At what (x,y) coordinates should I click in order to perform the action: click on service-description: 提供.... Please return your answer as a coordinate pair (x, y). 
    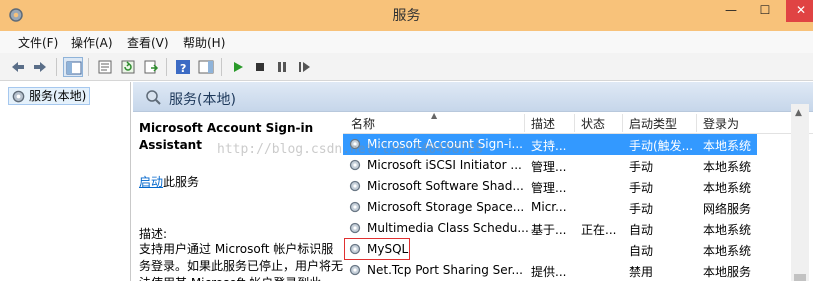
    Looking at the image, I should click on (549, 272).